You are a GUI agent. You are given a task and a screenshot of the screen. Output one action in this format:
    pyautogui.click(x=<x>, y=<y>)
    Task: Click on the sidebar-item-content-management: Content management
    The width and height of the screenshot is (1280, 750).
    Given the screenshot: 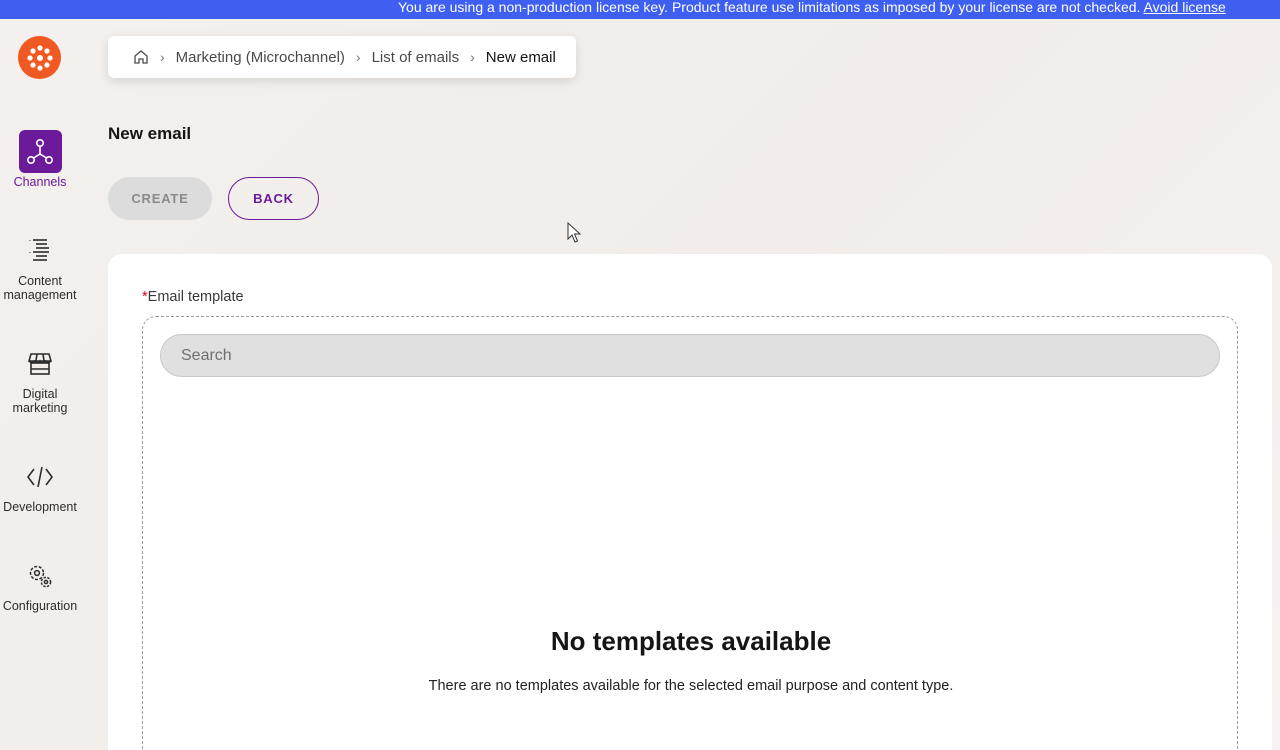 What is the action you would take?
    pyautogui.click(x=40, y=265)
    